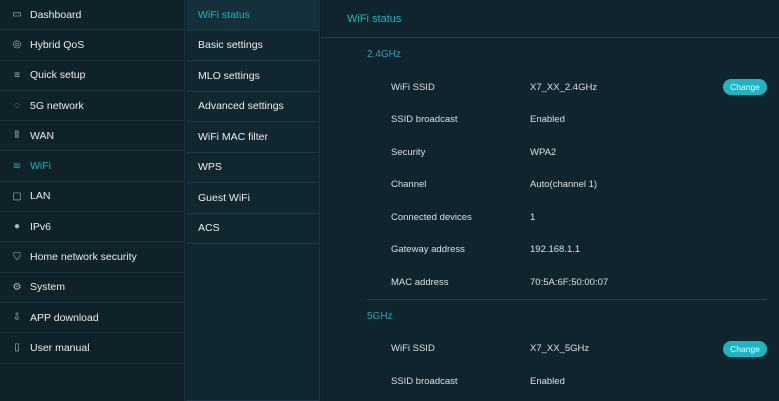 The height and width of the screenshot is (401, 779). Describe the element at coordinates (58, 75) in the screenshot. I see `nav-item-label: Quick setup` at that location.